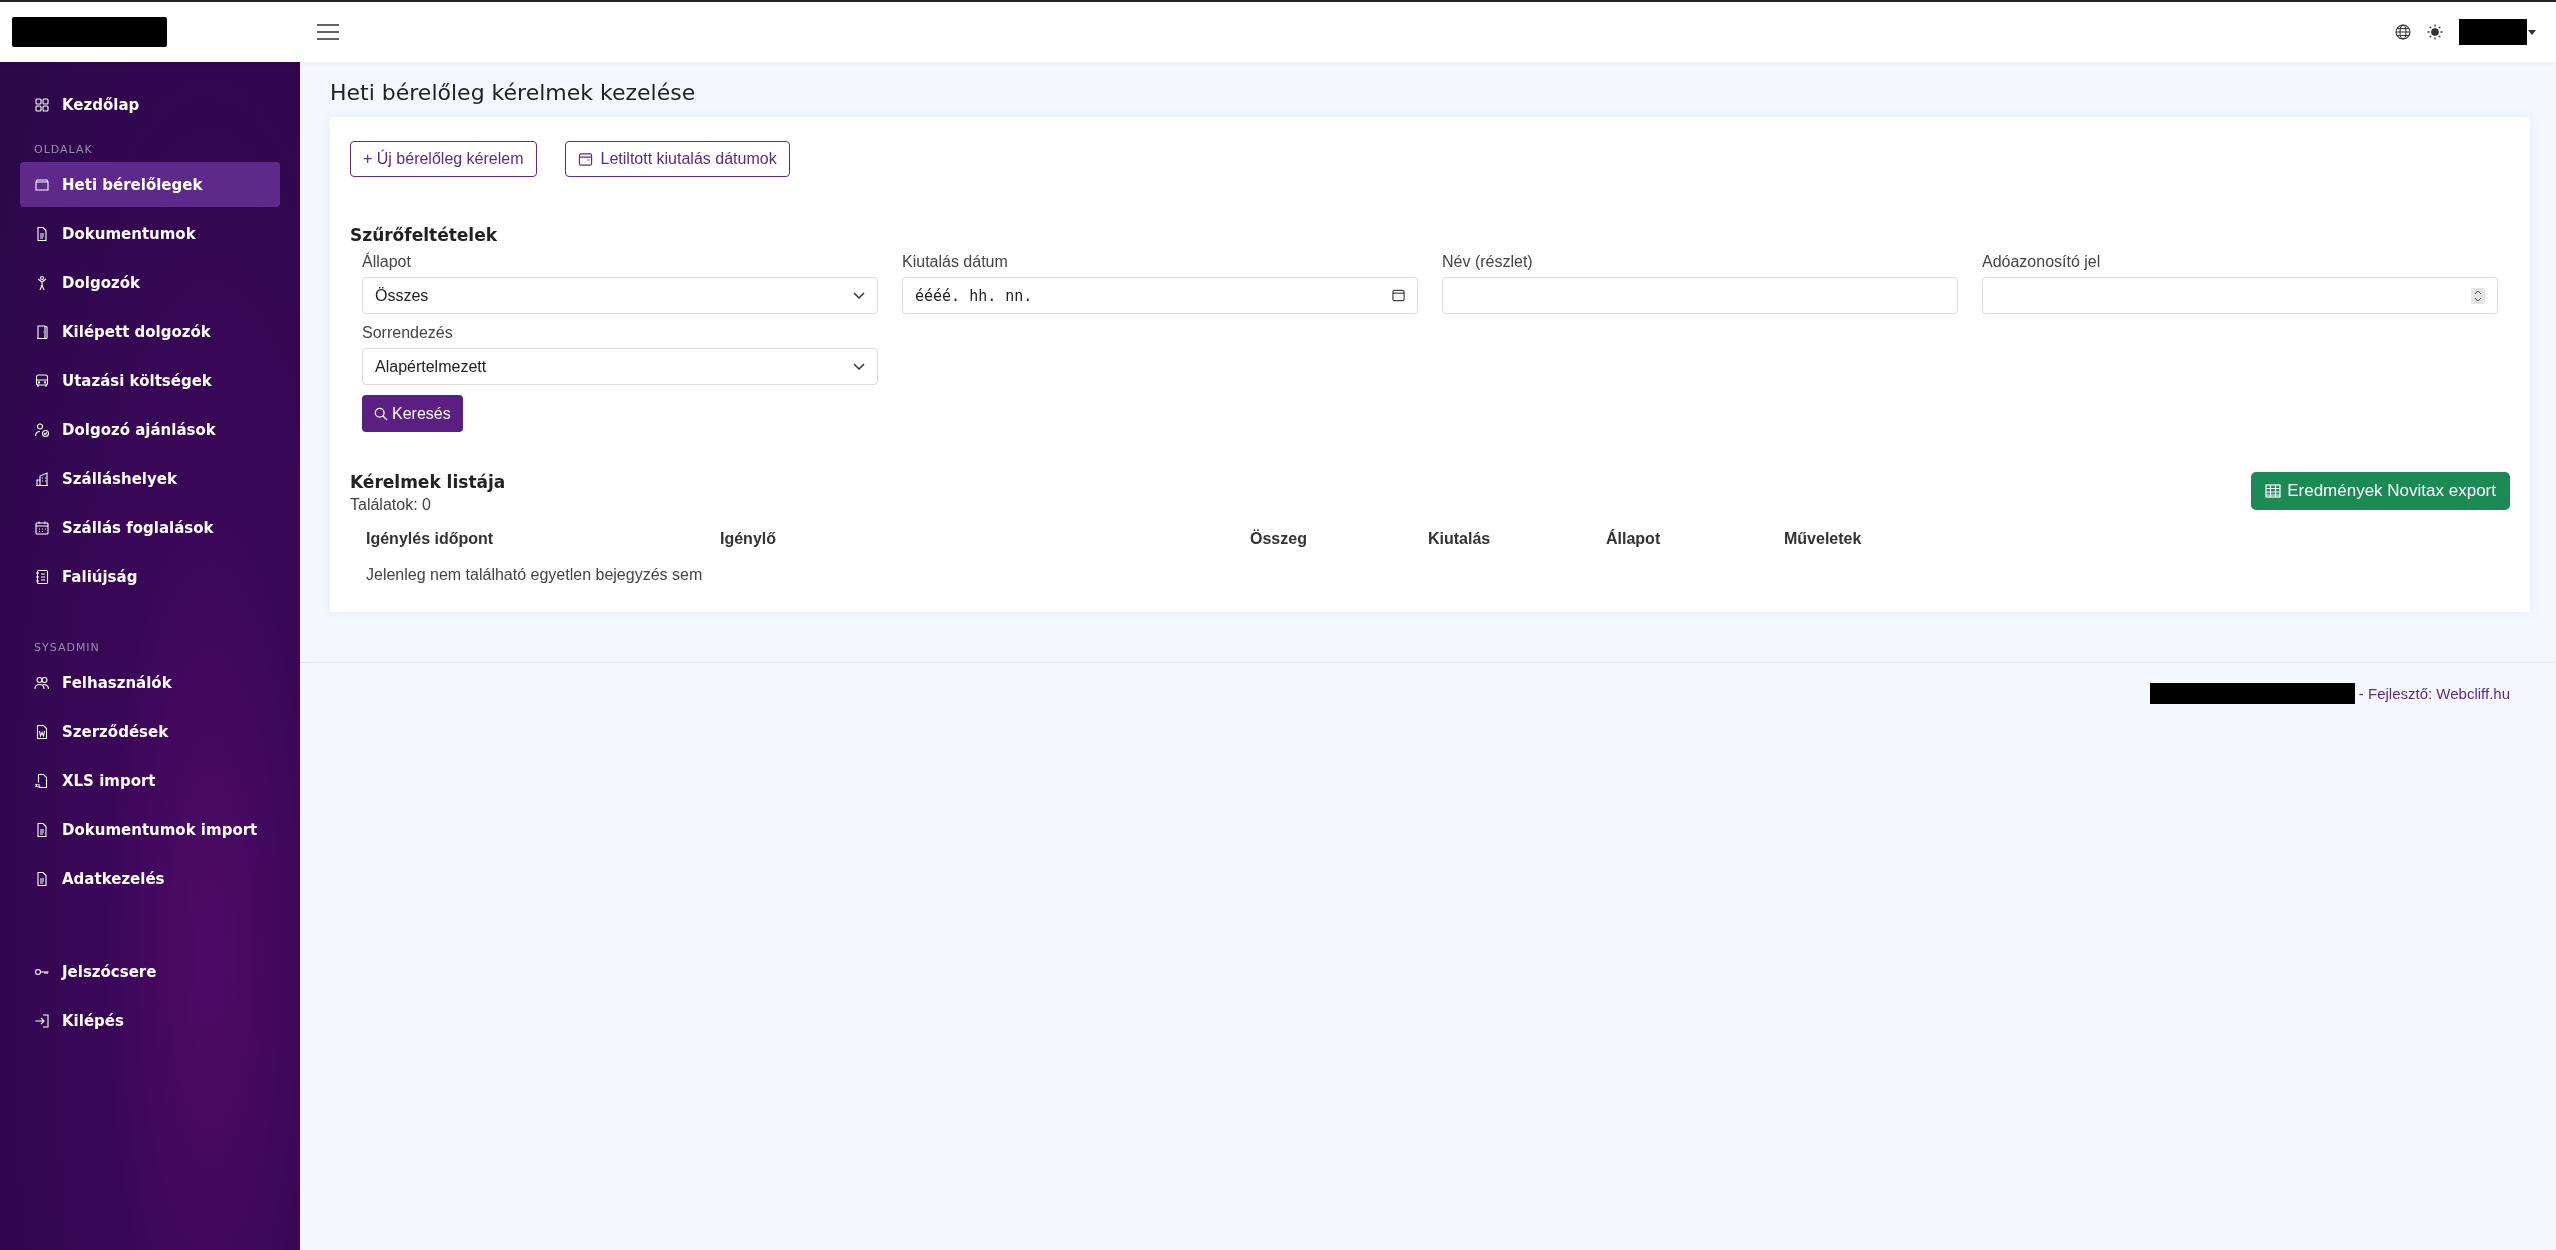 The image size is (2556, 1250). Describe the element at coordinates (424, 235) in the screenshot. I see `section-title: Szűrőfeltételek` at that location.